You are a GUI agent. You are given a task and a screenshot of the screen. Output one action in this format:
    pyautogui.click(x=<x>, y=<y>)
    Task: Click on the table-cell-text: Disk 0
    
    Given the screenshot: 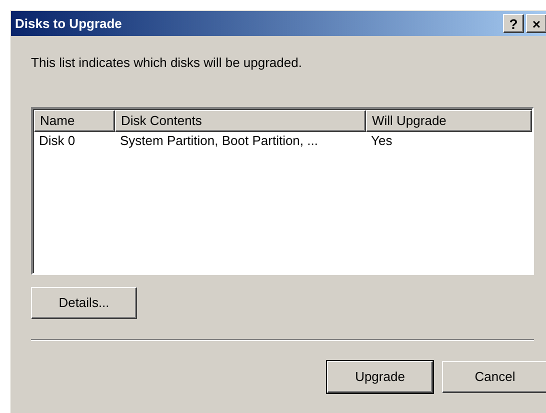 What is the action you would take?
    pyautogui.click(x=57, y=141)
    